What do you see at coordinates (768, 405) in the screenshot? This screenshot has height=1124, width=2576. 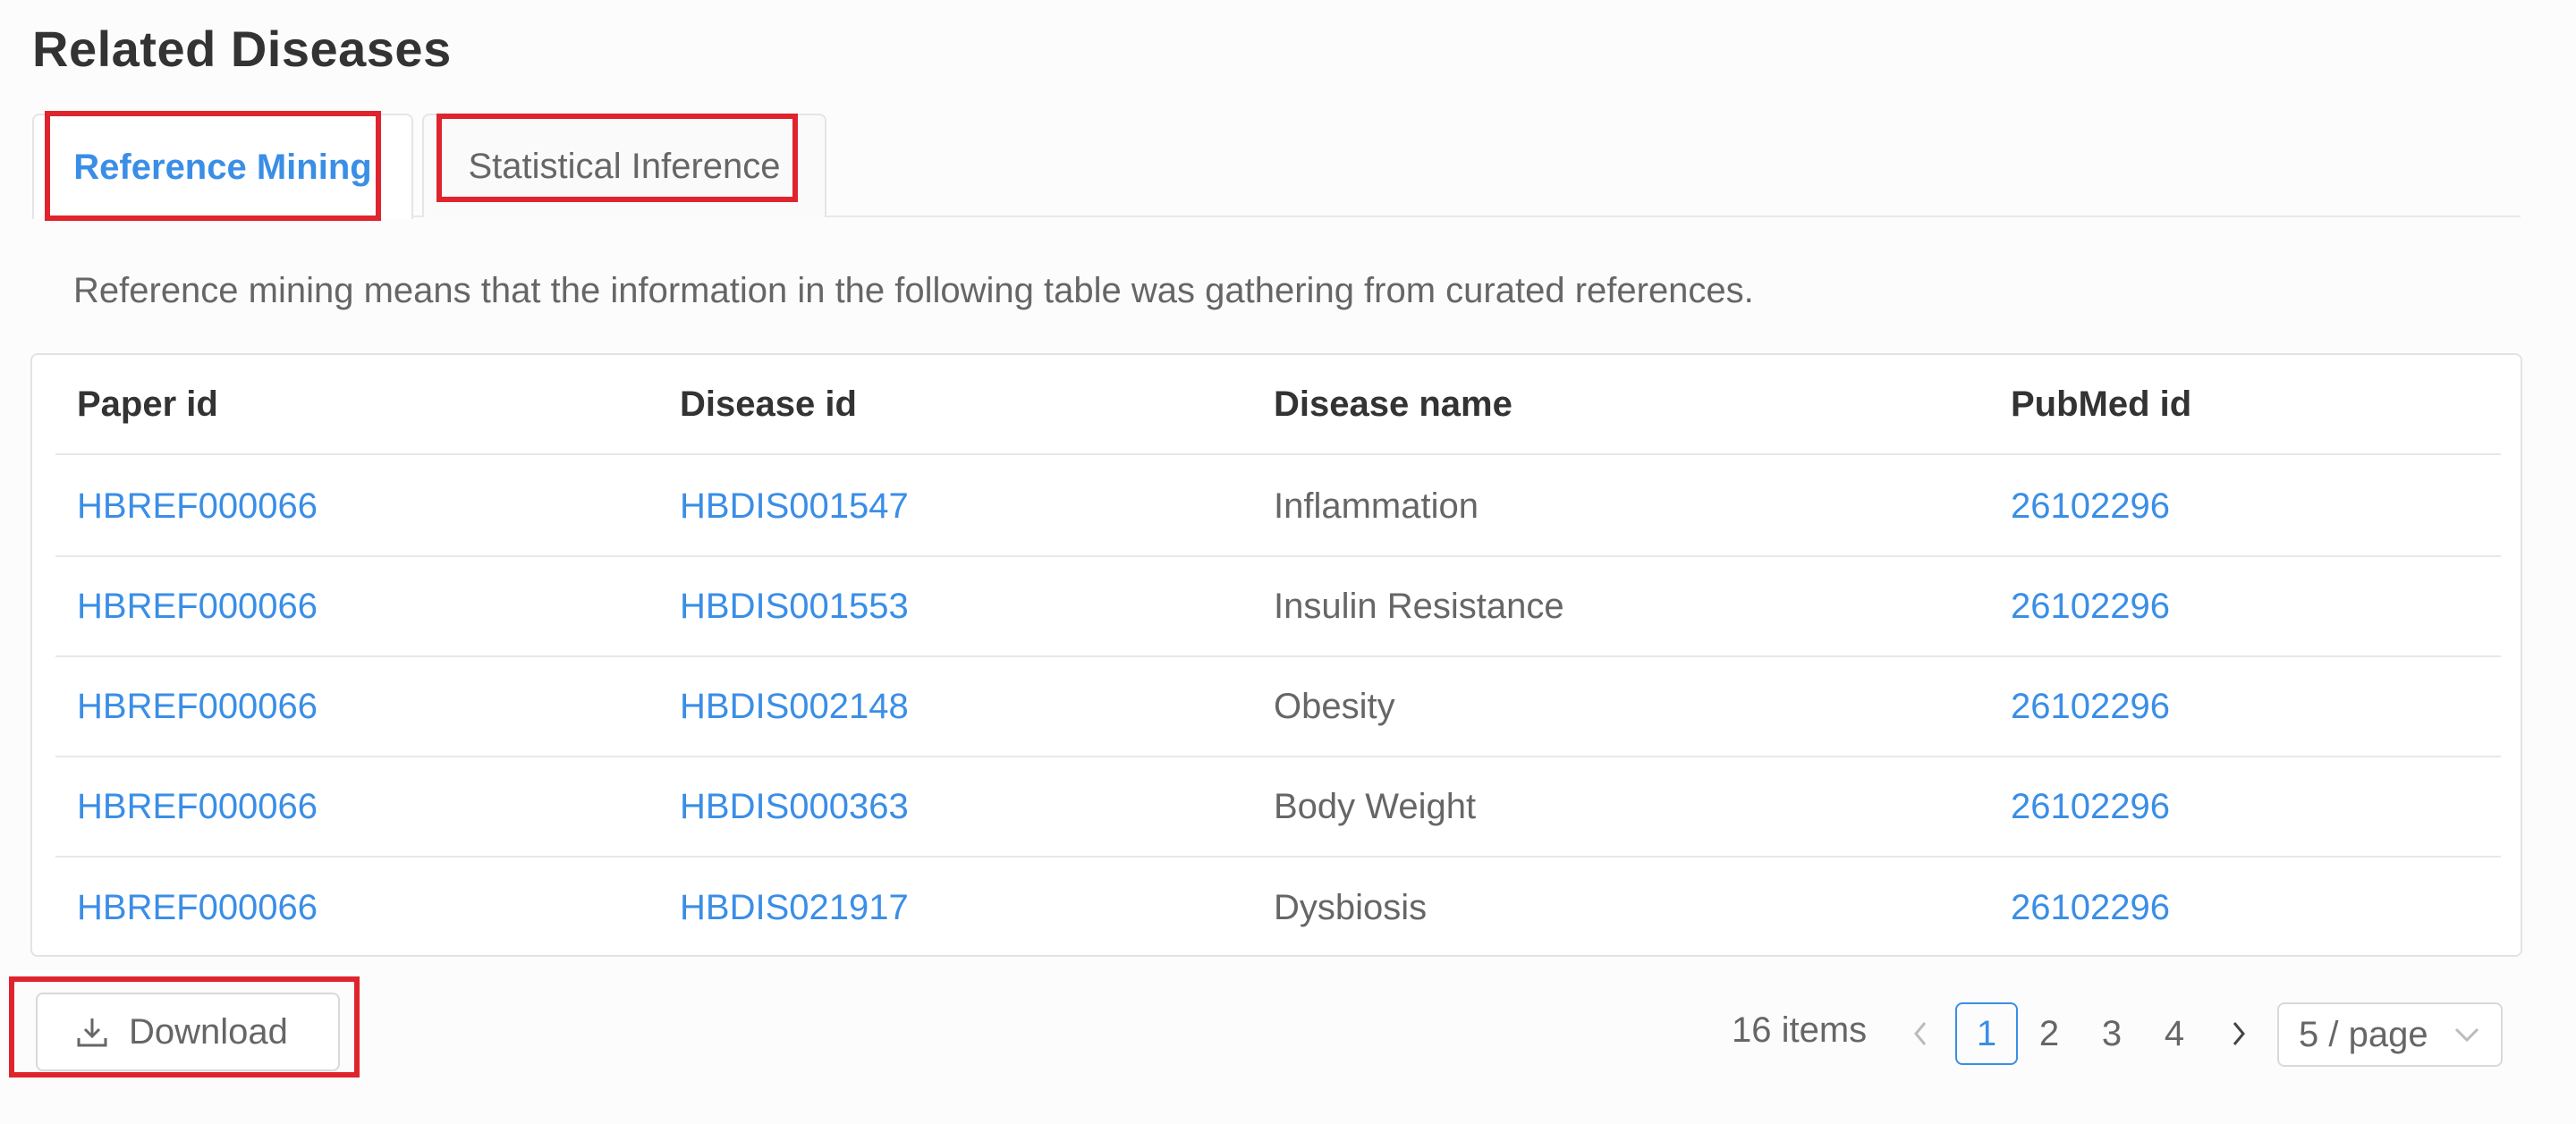 I see `column-header-disease-id: Disease id` at bounding box center [768, 405].